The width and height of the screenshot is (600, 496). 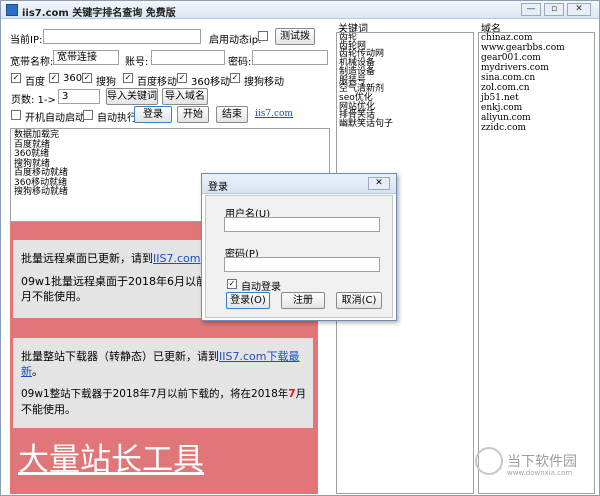 I want to click on login-dialog-title-bar: 登录 ✕, so click(x=299, y=184).